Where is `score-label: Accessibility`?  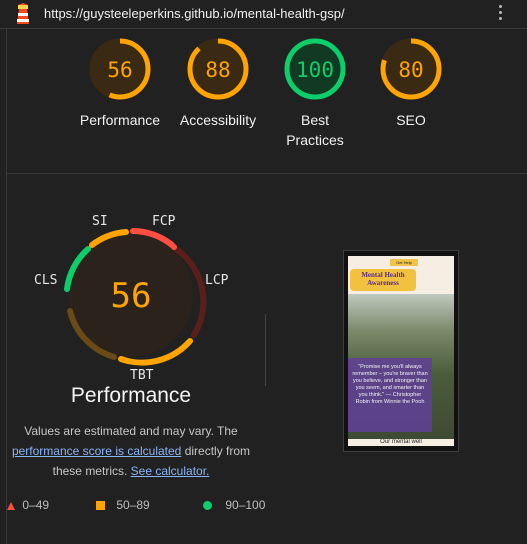
score-label: Accessibility is located at coordinates (218, 120).